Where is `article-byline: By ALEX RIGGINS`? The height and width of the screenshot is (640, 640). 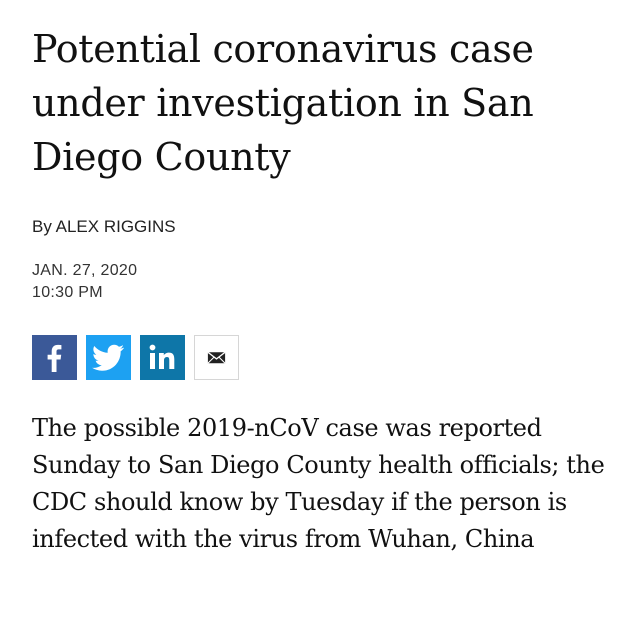
article-byline: By ALEX RIGGINS is located at coordinates (104, 226).